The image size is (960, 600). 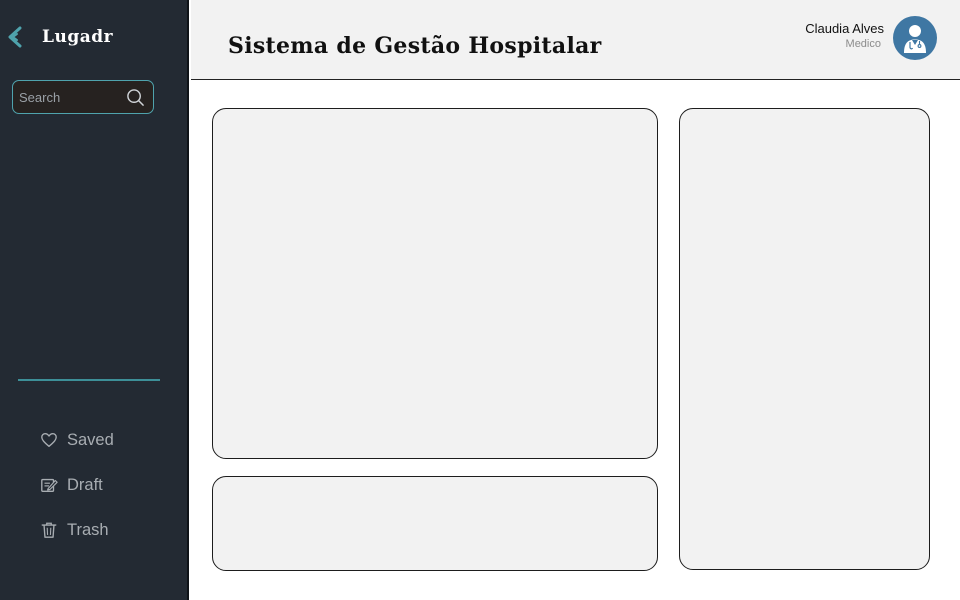 What do you see at coordinates (15, 37) in the screenshot?
I see `brand-logo-icon` at bounding box center [15, 37].